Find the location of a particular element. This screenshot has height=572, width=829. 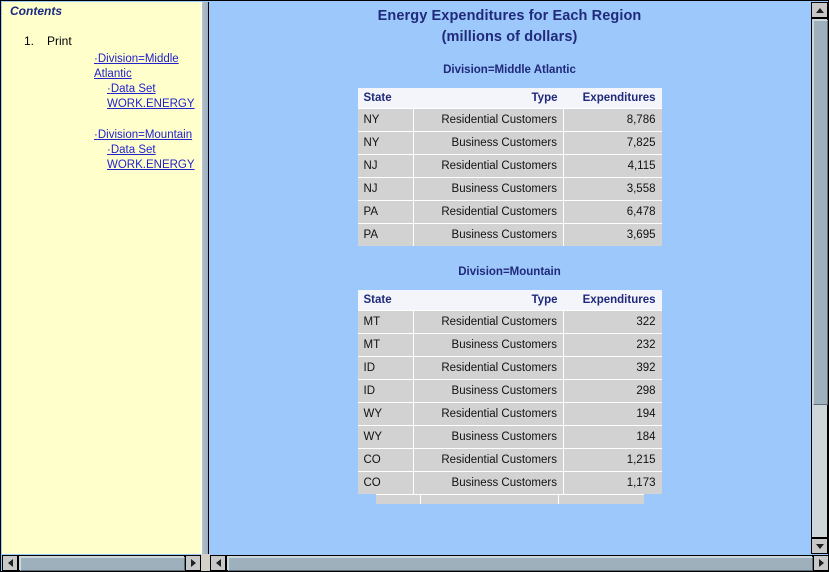

table-row: NJ Residential Customers 4,115 is located at coordinates (509, 166).